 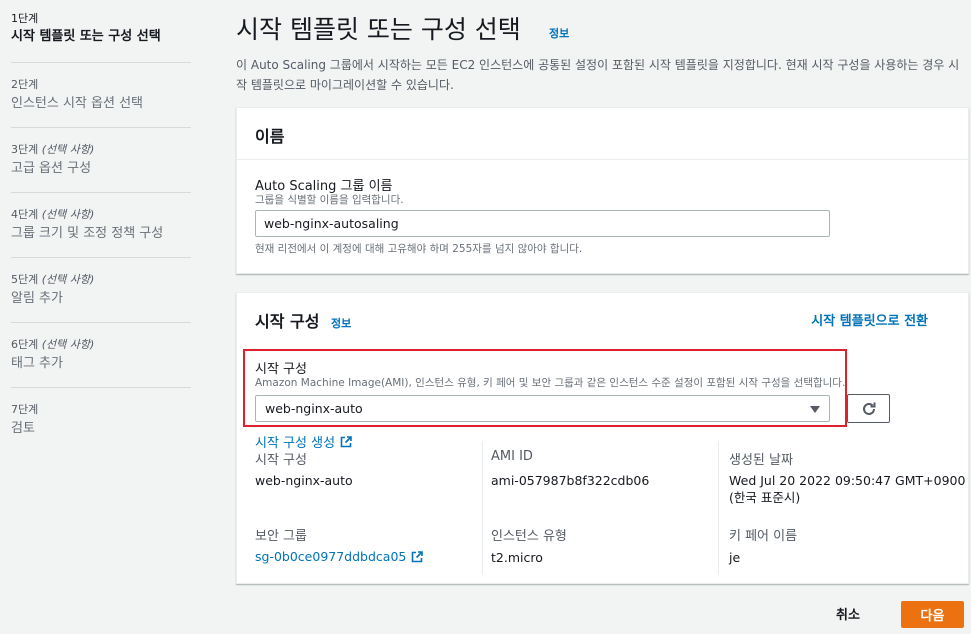 What do you see at coordinates (101, 160) in the screenshot?
I see `step-3: 3단계 (선택 사항) 고급 옵션 구성` at bounding box center [101, 160].